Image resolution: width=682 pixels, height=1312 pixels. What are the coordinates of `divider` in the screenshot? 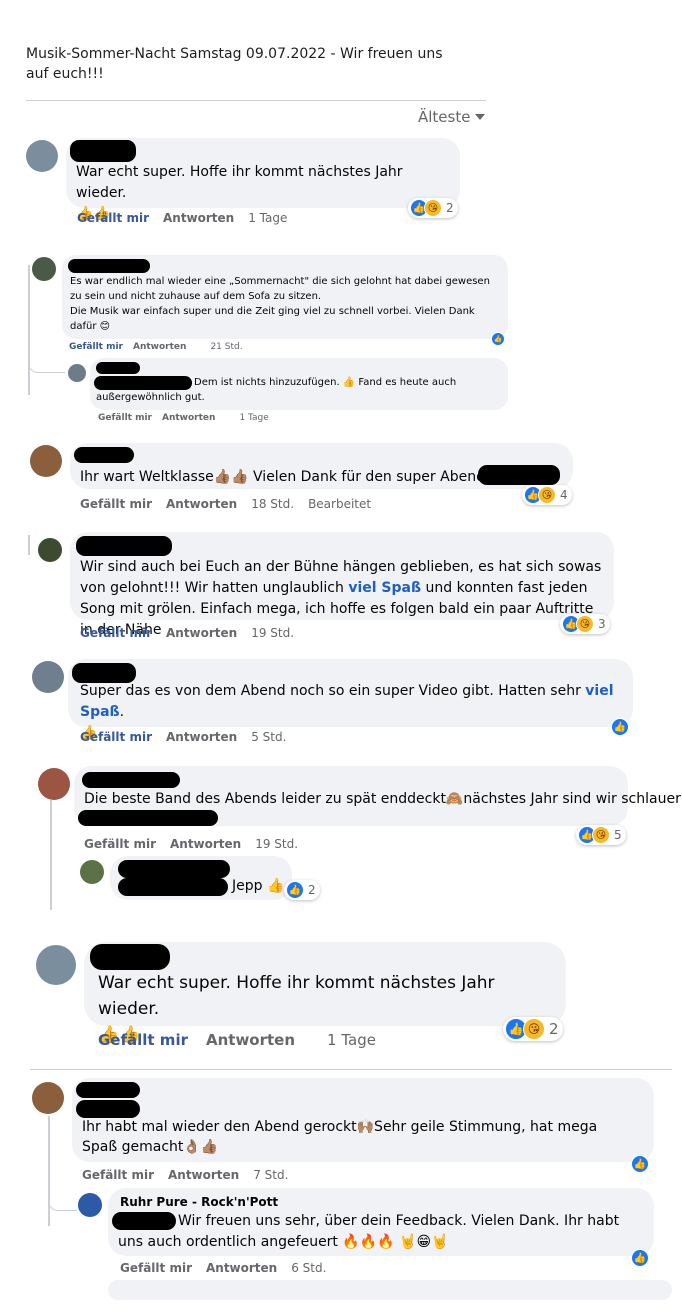 It's located at (256, 100).